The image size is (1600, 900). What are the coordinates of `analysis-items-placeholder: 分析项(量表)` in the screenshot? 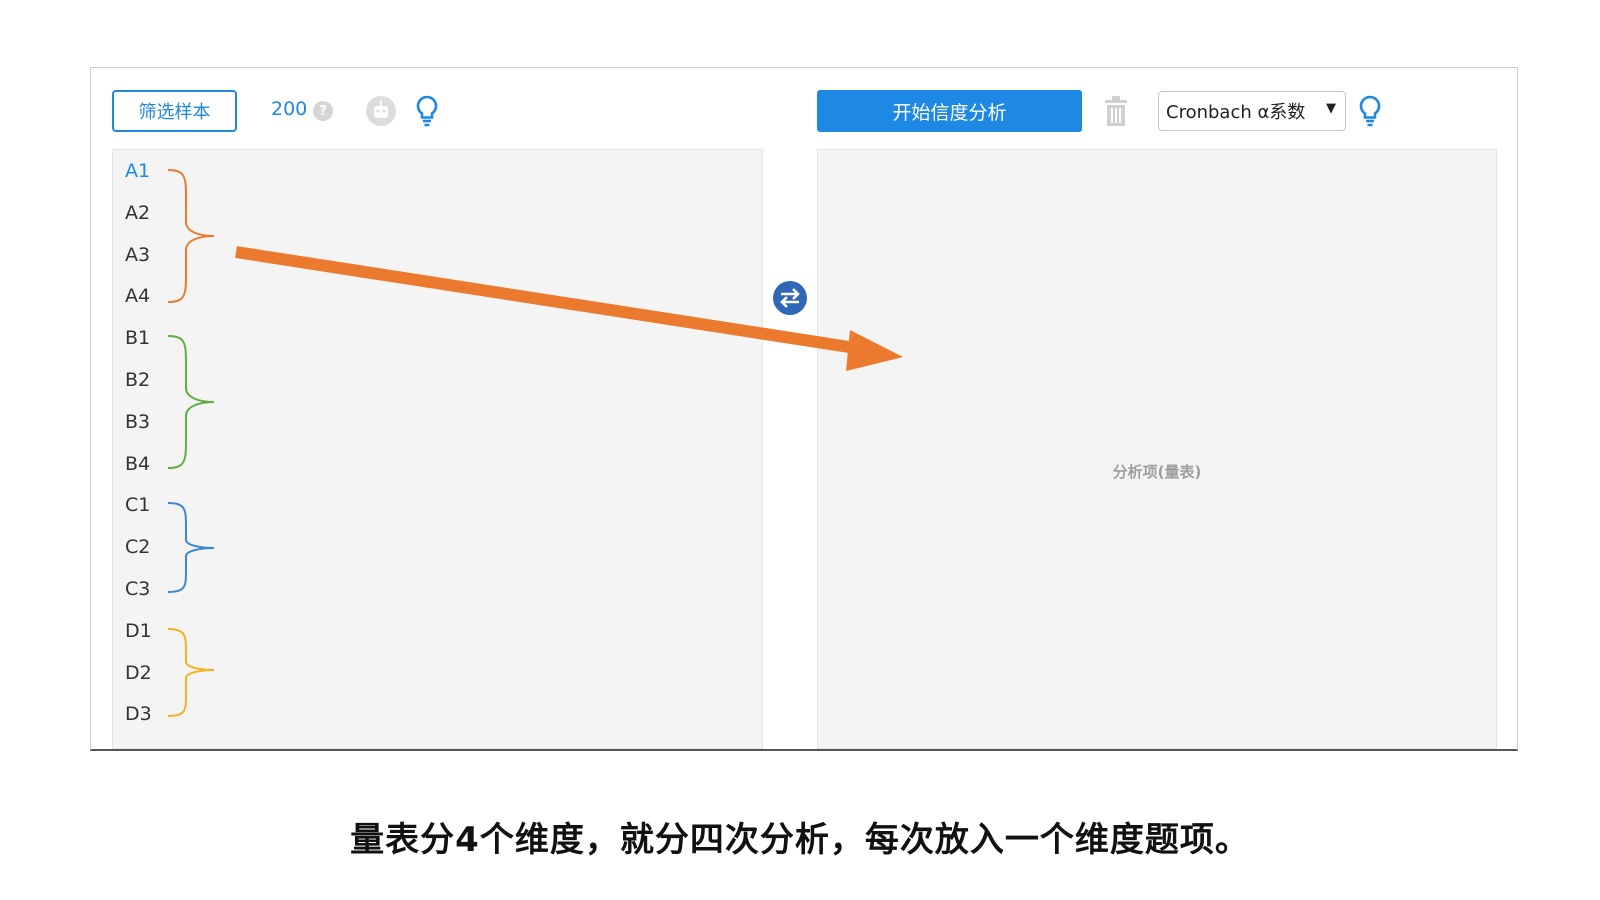 It's located at (1157, 472).